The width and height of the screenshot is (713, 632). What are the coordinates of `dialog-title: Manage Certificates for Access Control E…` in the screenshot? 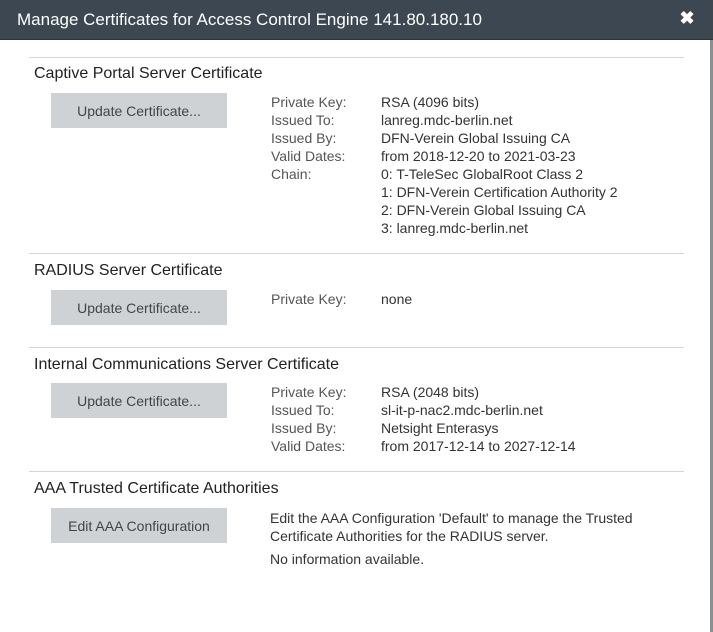 It's located at (249, 19).